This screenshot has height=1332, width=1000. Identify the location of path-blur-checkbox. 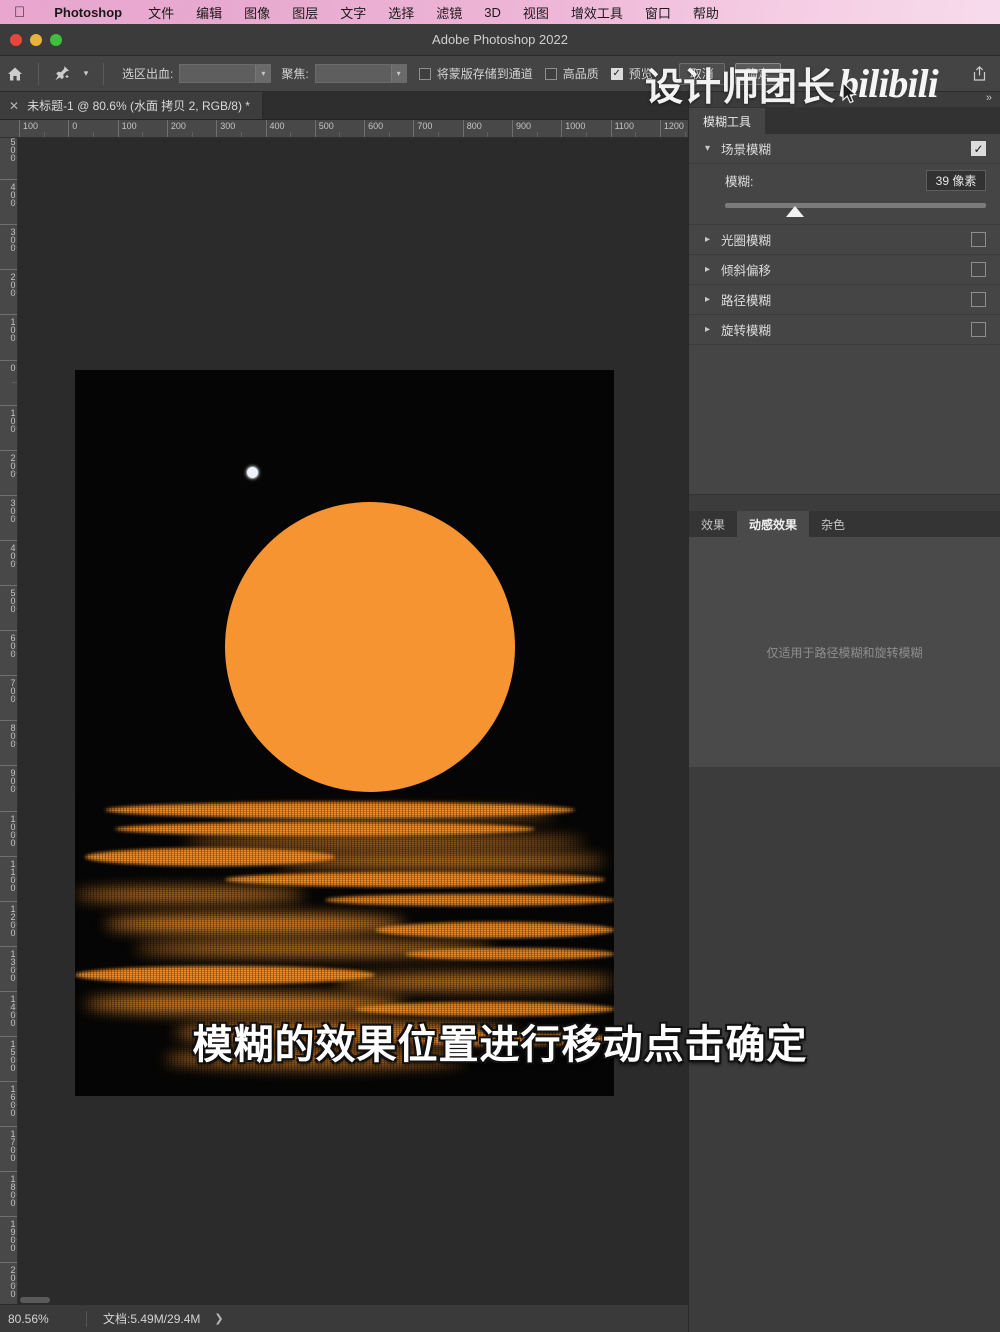
(978, 299).